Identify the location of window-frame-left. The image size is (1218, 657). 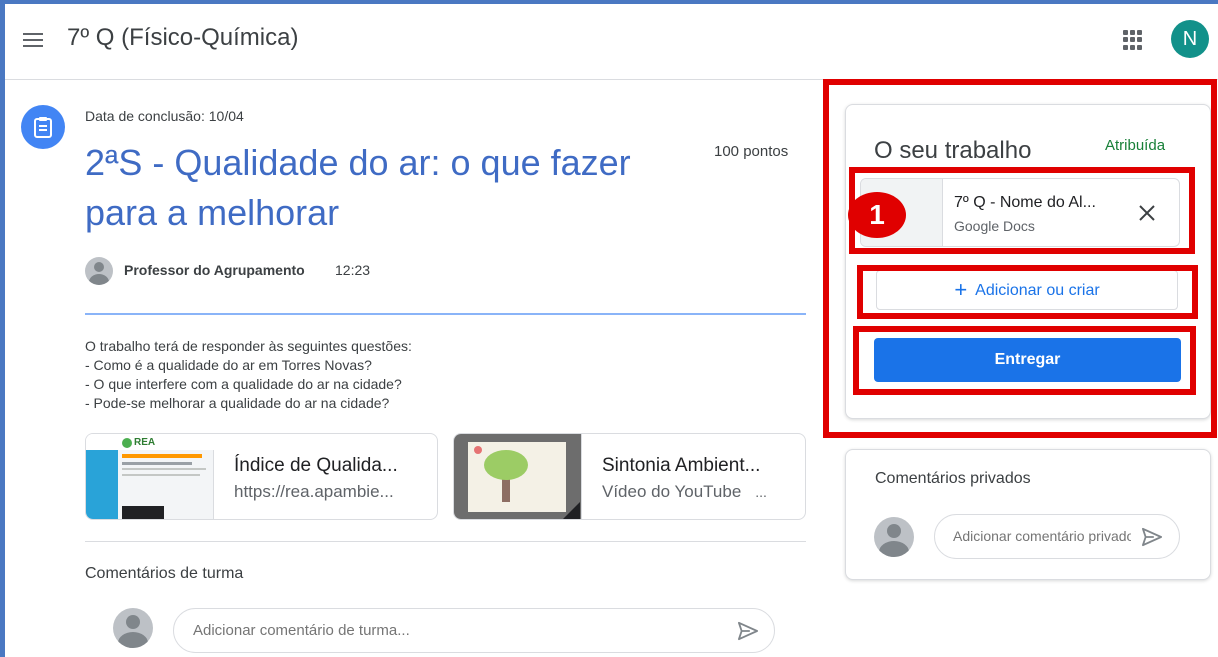
(2, 328).